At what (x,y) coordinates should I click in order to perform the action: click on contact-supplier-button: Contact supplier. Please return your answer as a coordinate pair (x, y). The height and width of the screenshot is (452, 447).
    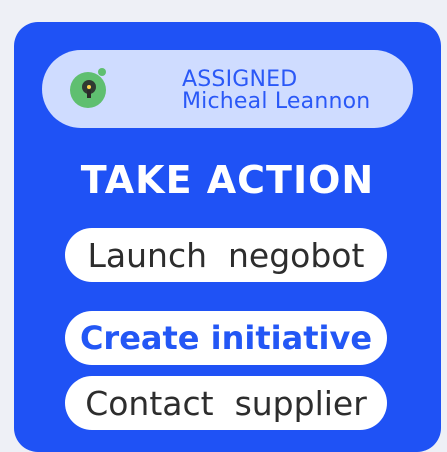
    Looking at the image, I should click on (226, 403).